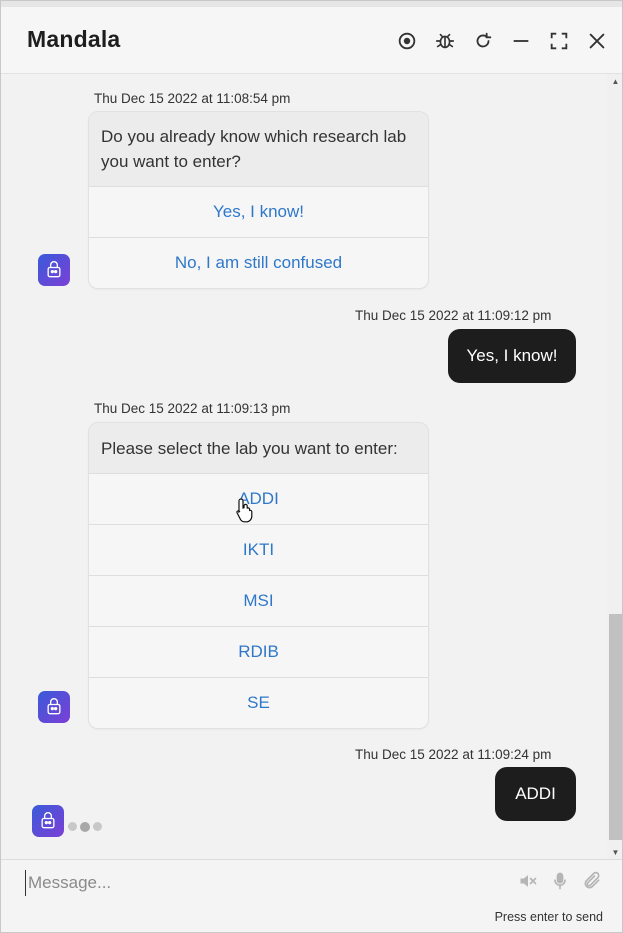  Describe the element at coordinates (597, 41) in the screenshot. I see `close-icon` at that location.